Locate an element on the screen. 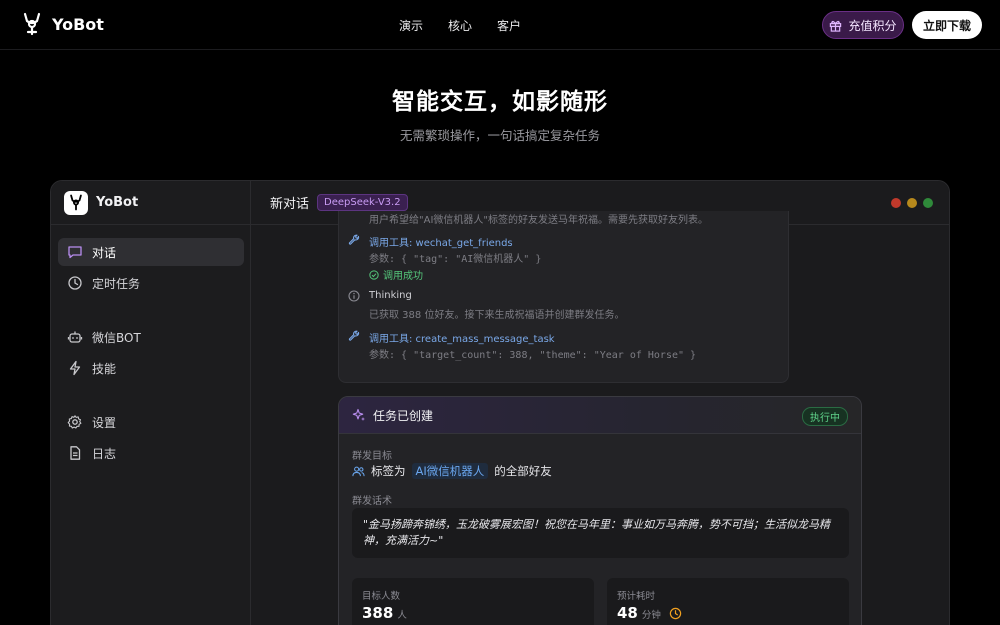 The height and width of the screenshot is (625, 1000). stat-unit: 分钟 is located at coordinates (651, 615).